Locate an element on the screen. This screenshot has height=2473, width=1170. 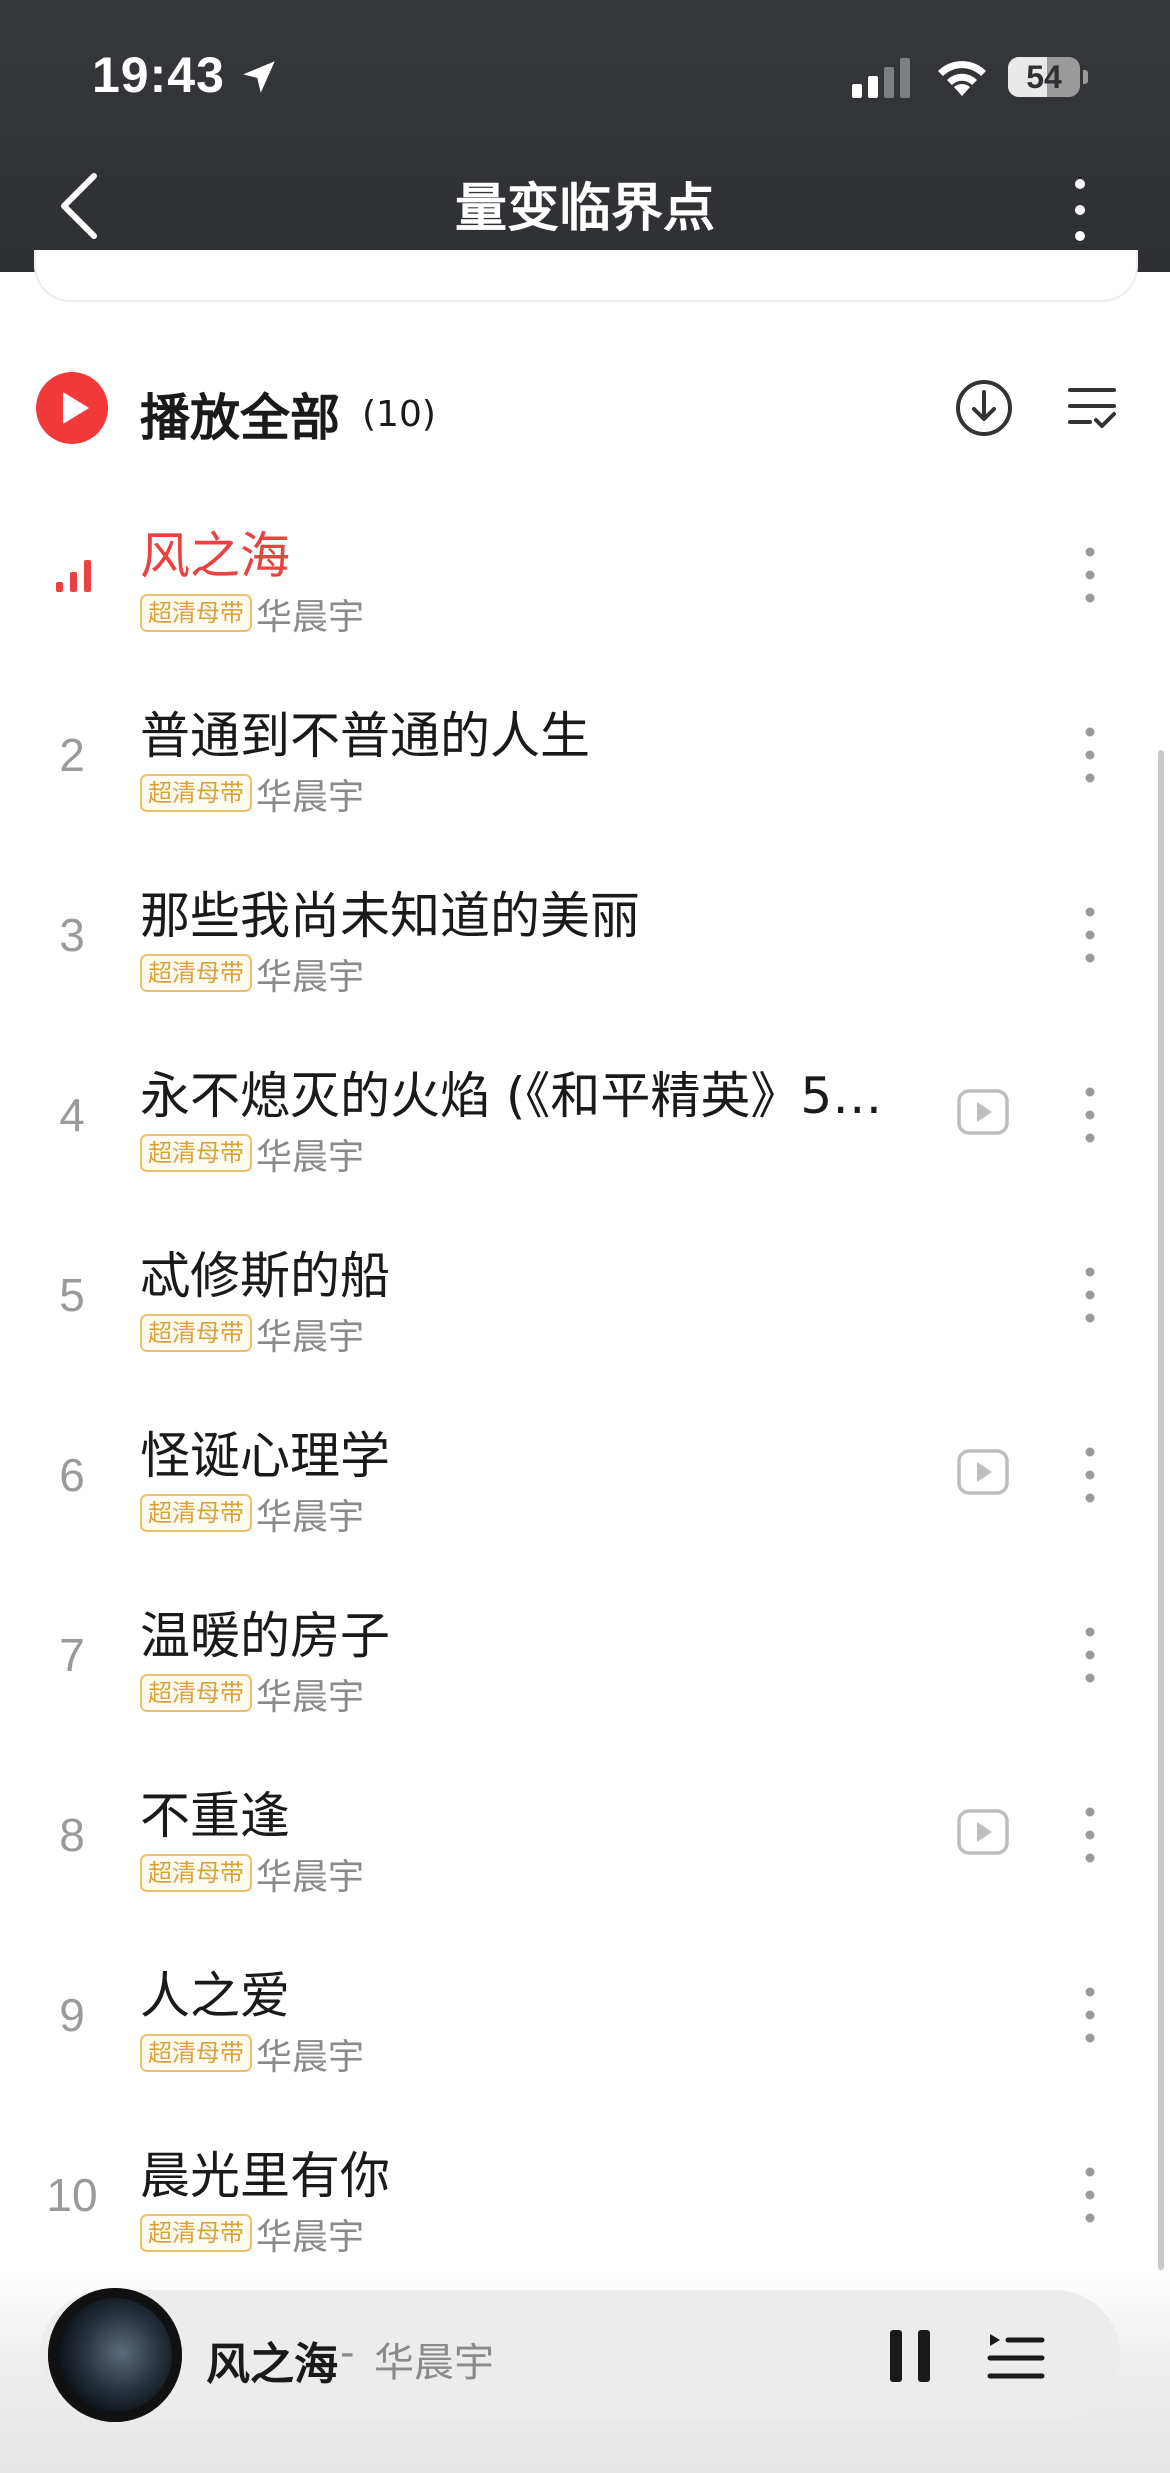
song-row: 2 普通到不普通的人生超清母带 华晨宇 is located at coordinates (585, 760).